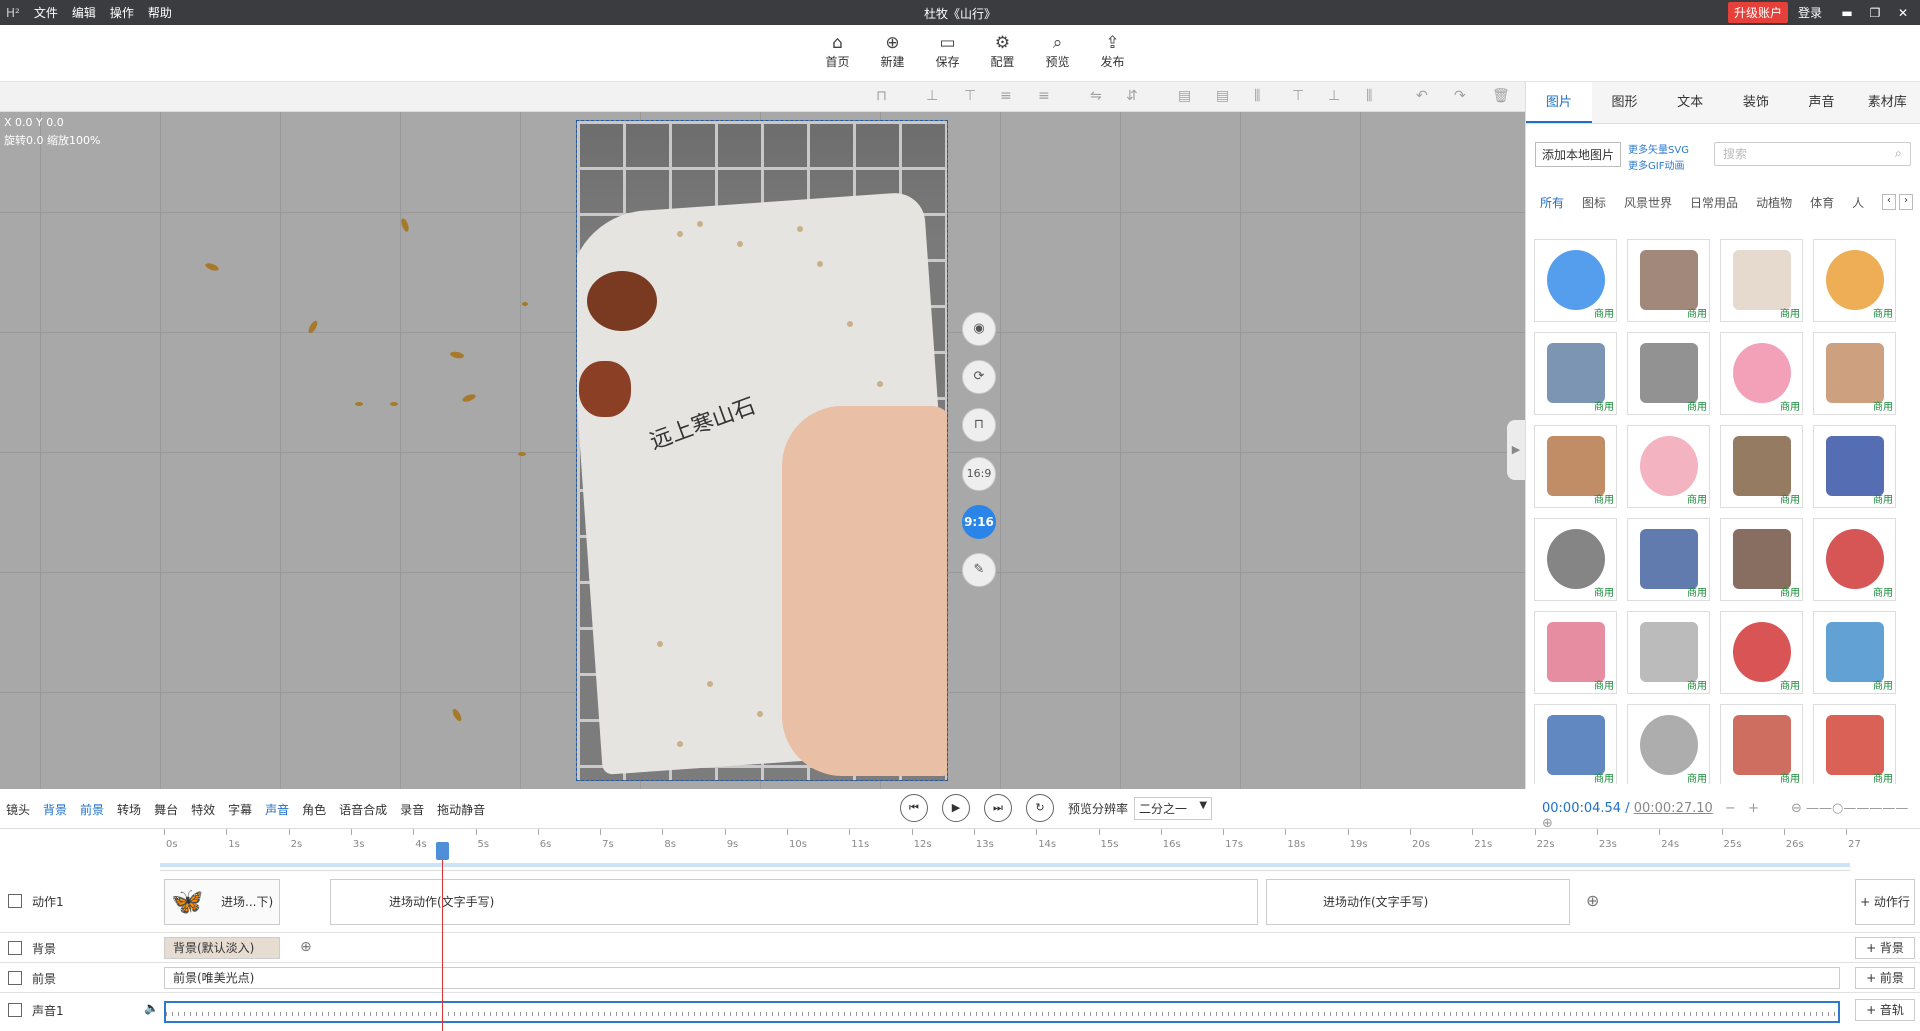 This screenshot has height=1031, width=1920. Describe the element at coordinates (18, 809) in the screenshot. I see `tool-camera: 镜头` at that location.